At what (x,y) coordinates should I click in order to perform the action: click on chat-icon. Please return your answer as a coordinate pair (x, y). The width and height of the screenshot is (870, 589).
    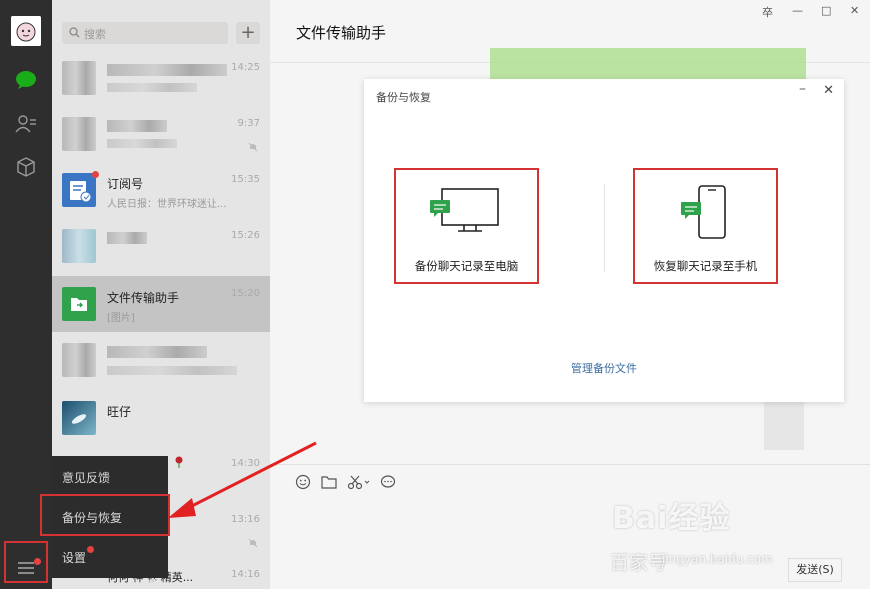
    Looking at the image, I should click on (26, 80).